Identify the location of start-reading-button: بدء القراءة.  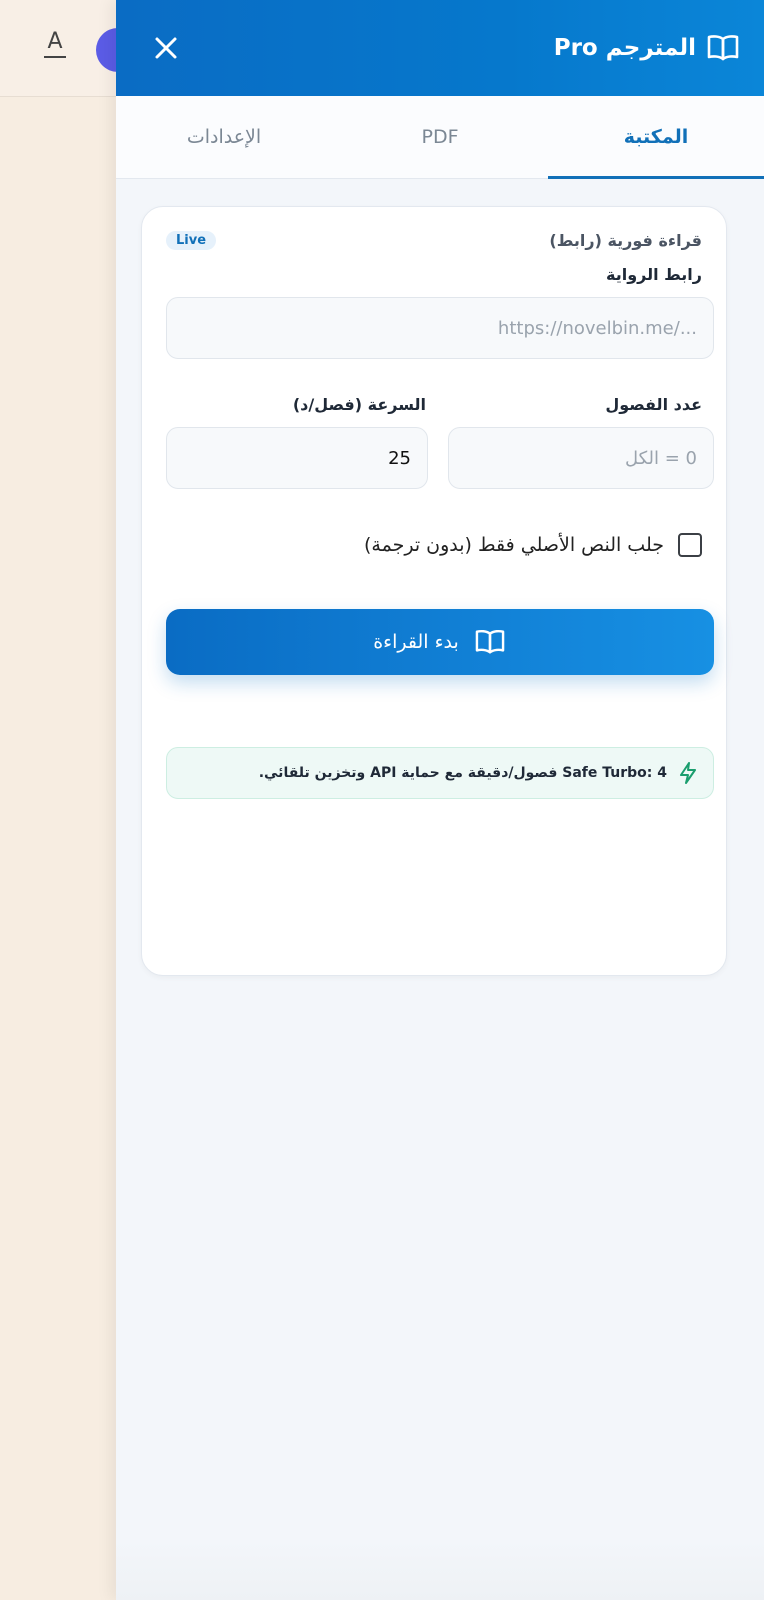
(440, 642).